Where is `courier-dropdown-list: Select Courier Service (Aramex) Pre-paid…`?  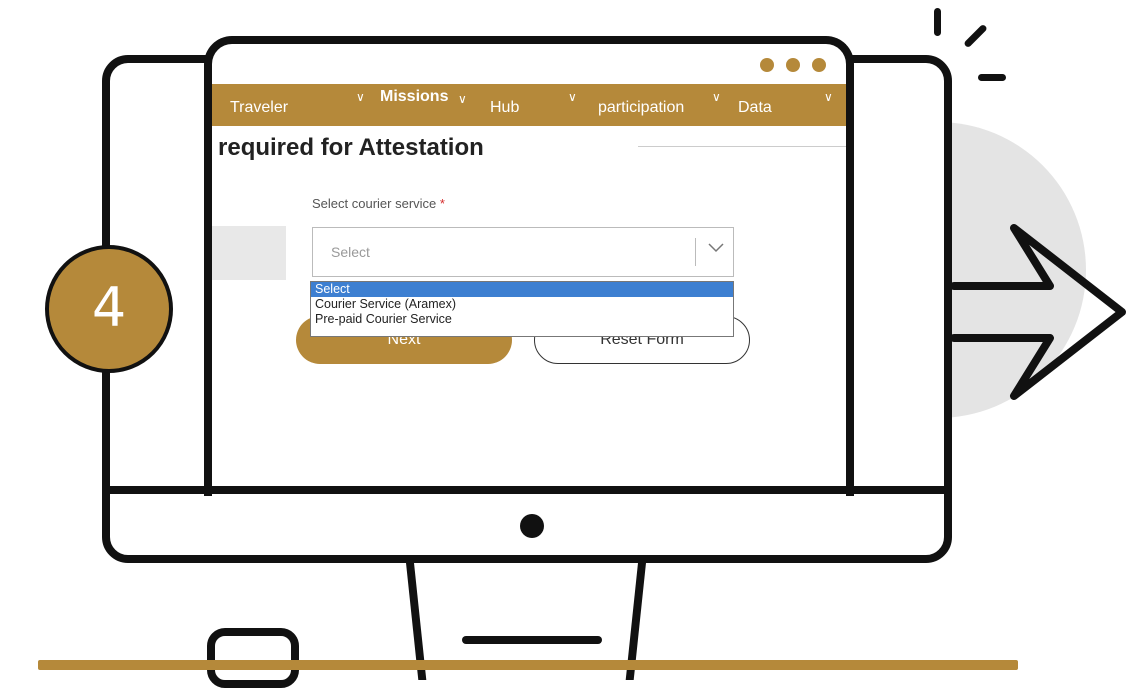
courier-dropdown-list: Select Courier Service (Aramex) Pre-paid… is located at coordinates (522, 309).